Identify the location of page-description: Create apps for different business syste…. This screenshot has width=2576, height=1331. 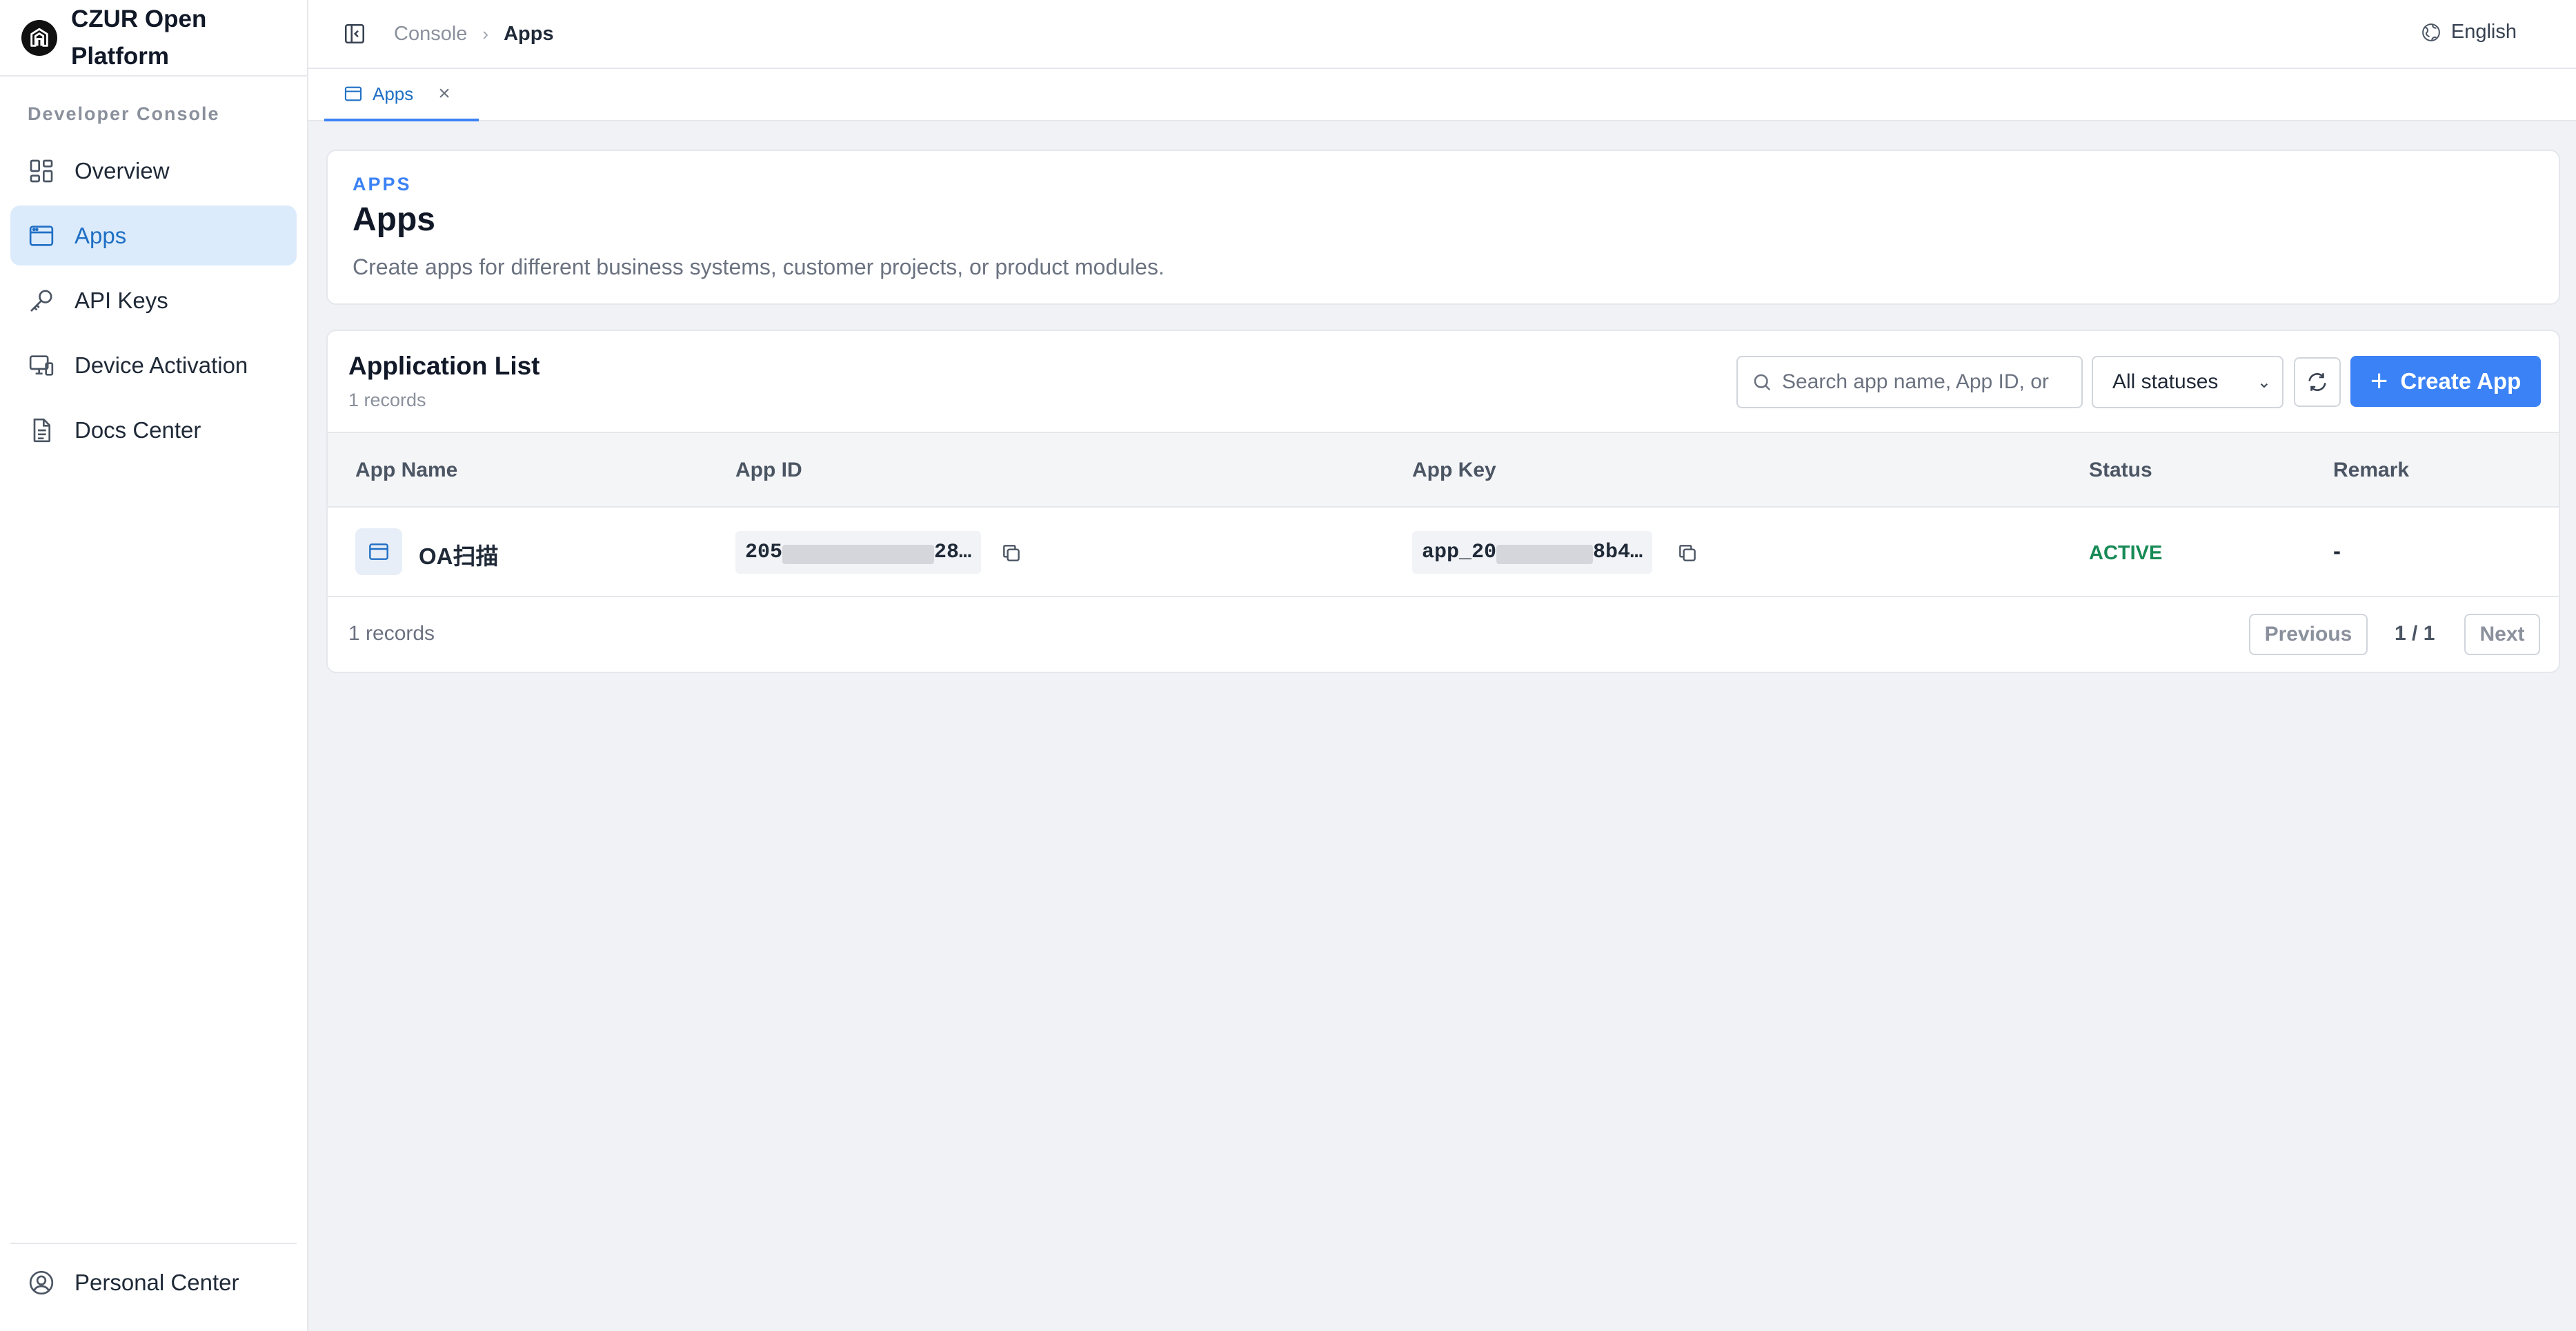
(759, 266).